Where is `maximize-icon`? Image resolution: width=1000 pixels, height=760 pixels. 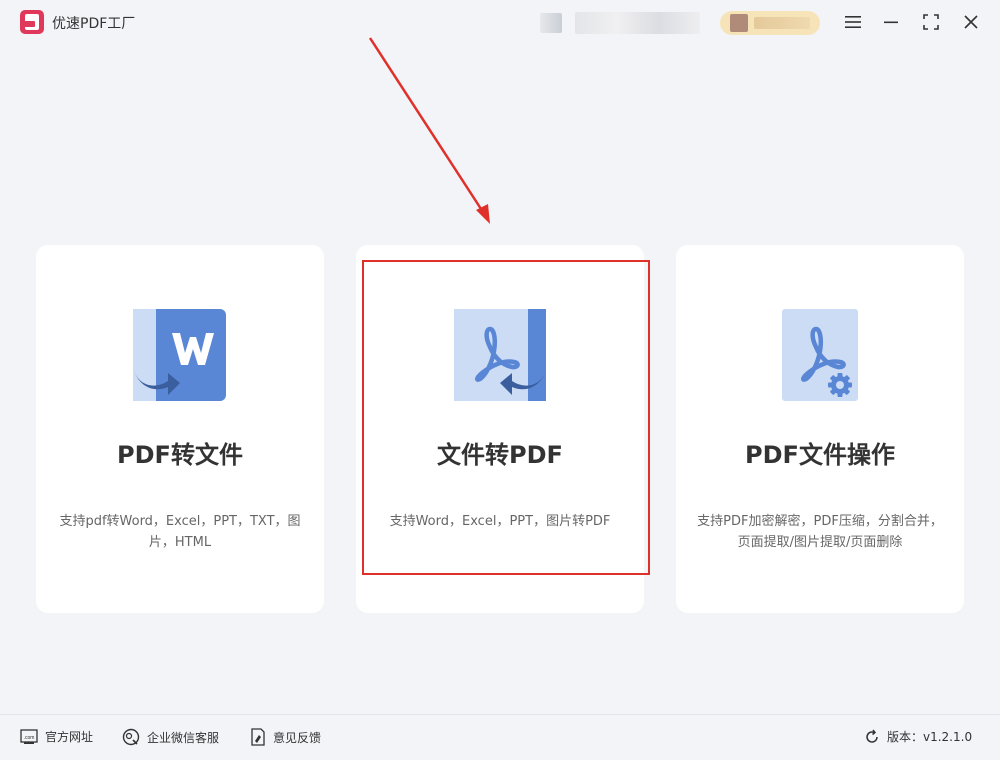 maximize-icon is located at coordinates (931, 22).